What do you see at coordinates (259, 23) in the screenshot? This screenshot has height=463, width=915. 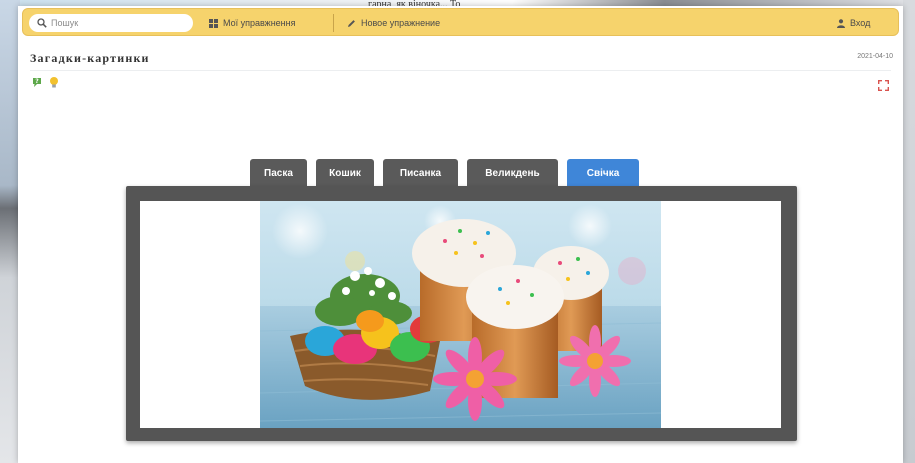 I see `all-exercises-label: Мої управжнення` at bounding box center [259, 23].